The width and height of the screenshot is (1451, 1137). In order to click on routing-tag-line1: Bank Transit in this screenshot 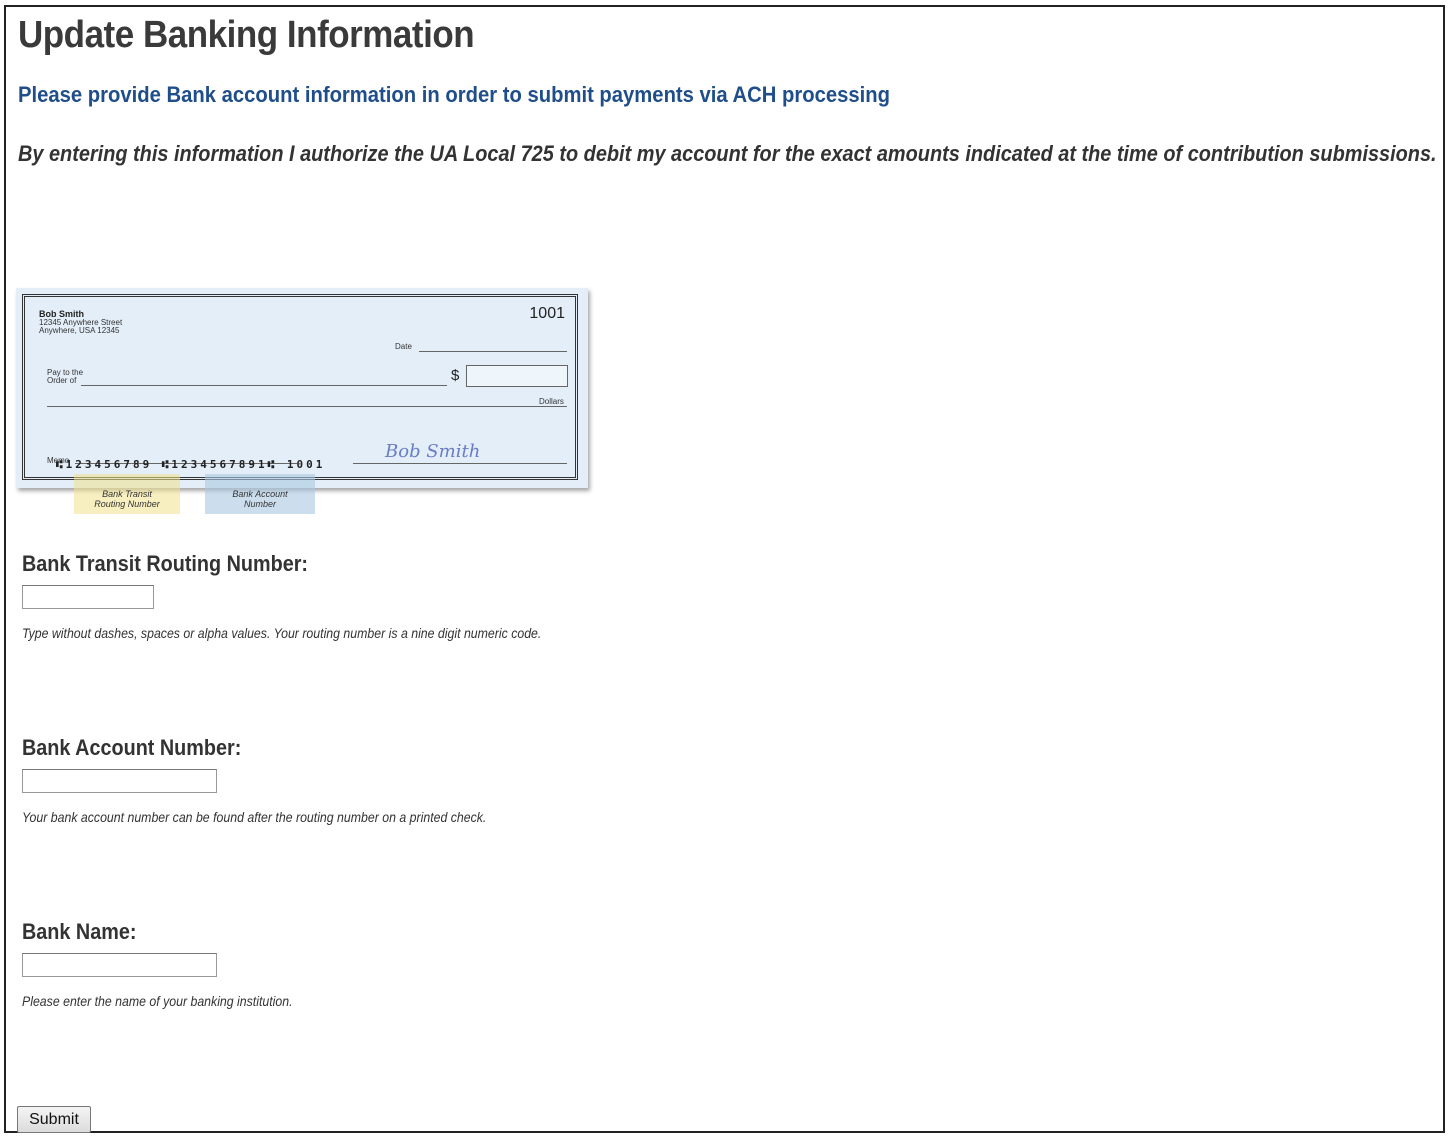, I will do `click(127, 494)`.